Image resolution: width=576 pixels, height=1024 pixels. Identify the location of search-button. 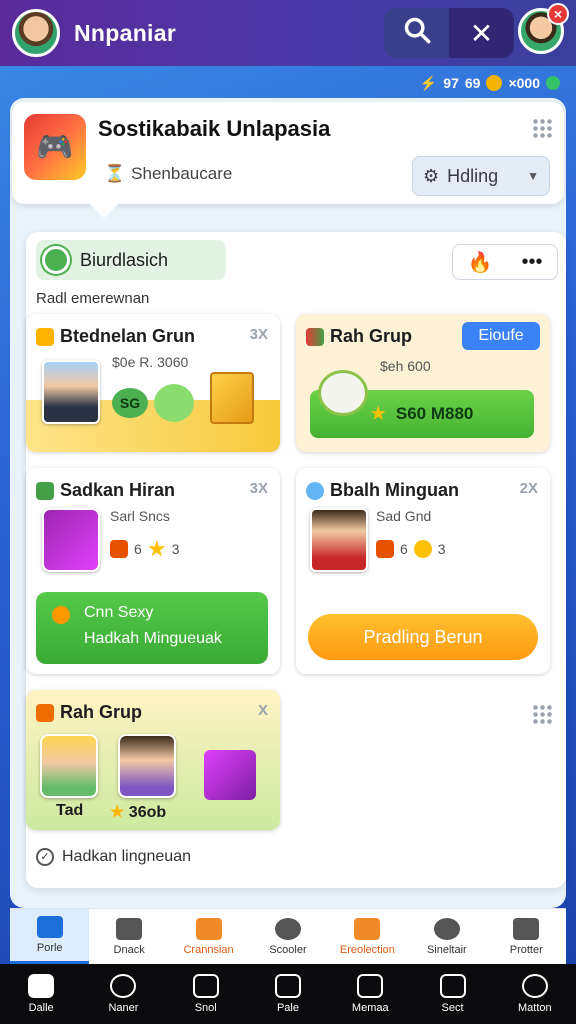
(416, 33).